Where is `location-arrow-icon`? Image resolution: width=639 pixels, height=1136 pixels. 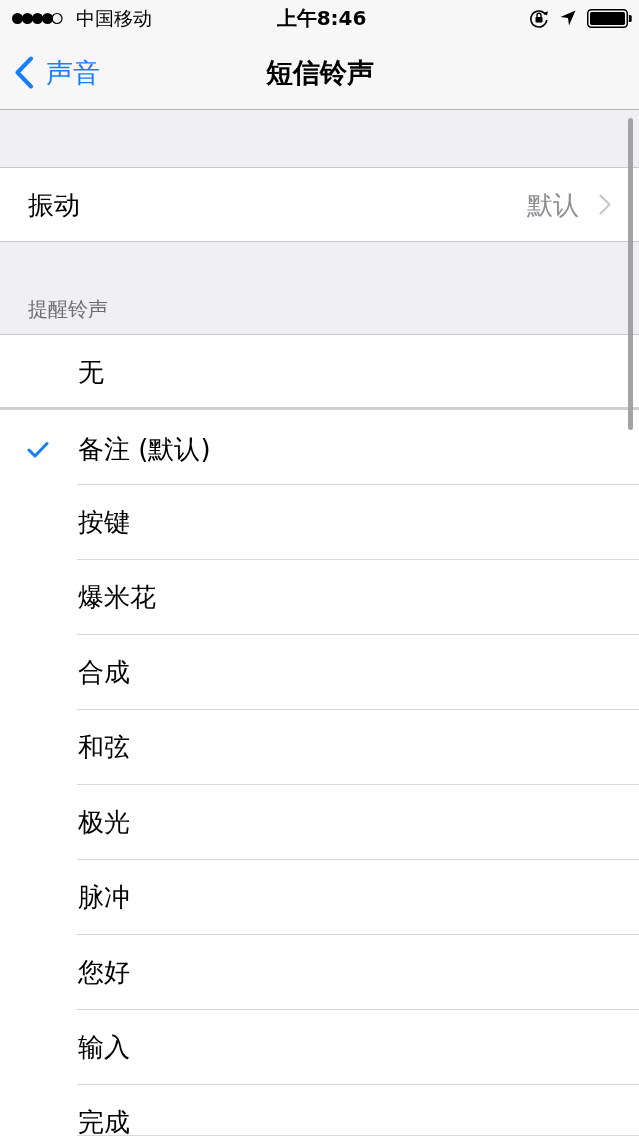 location-arrow-icon is located at coordinates (568, 18).